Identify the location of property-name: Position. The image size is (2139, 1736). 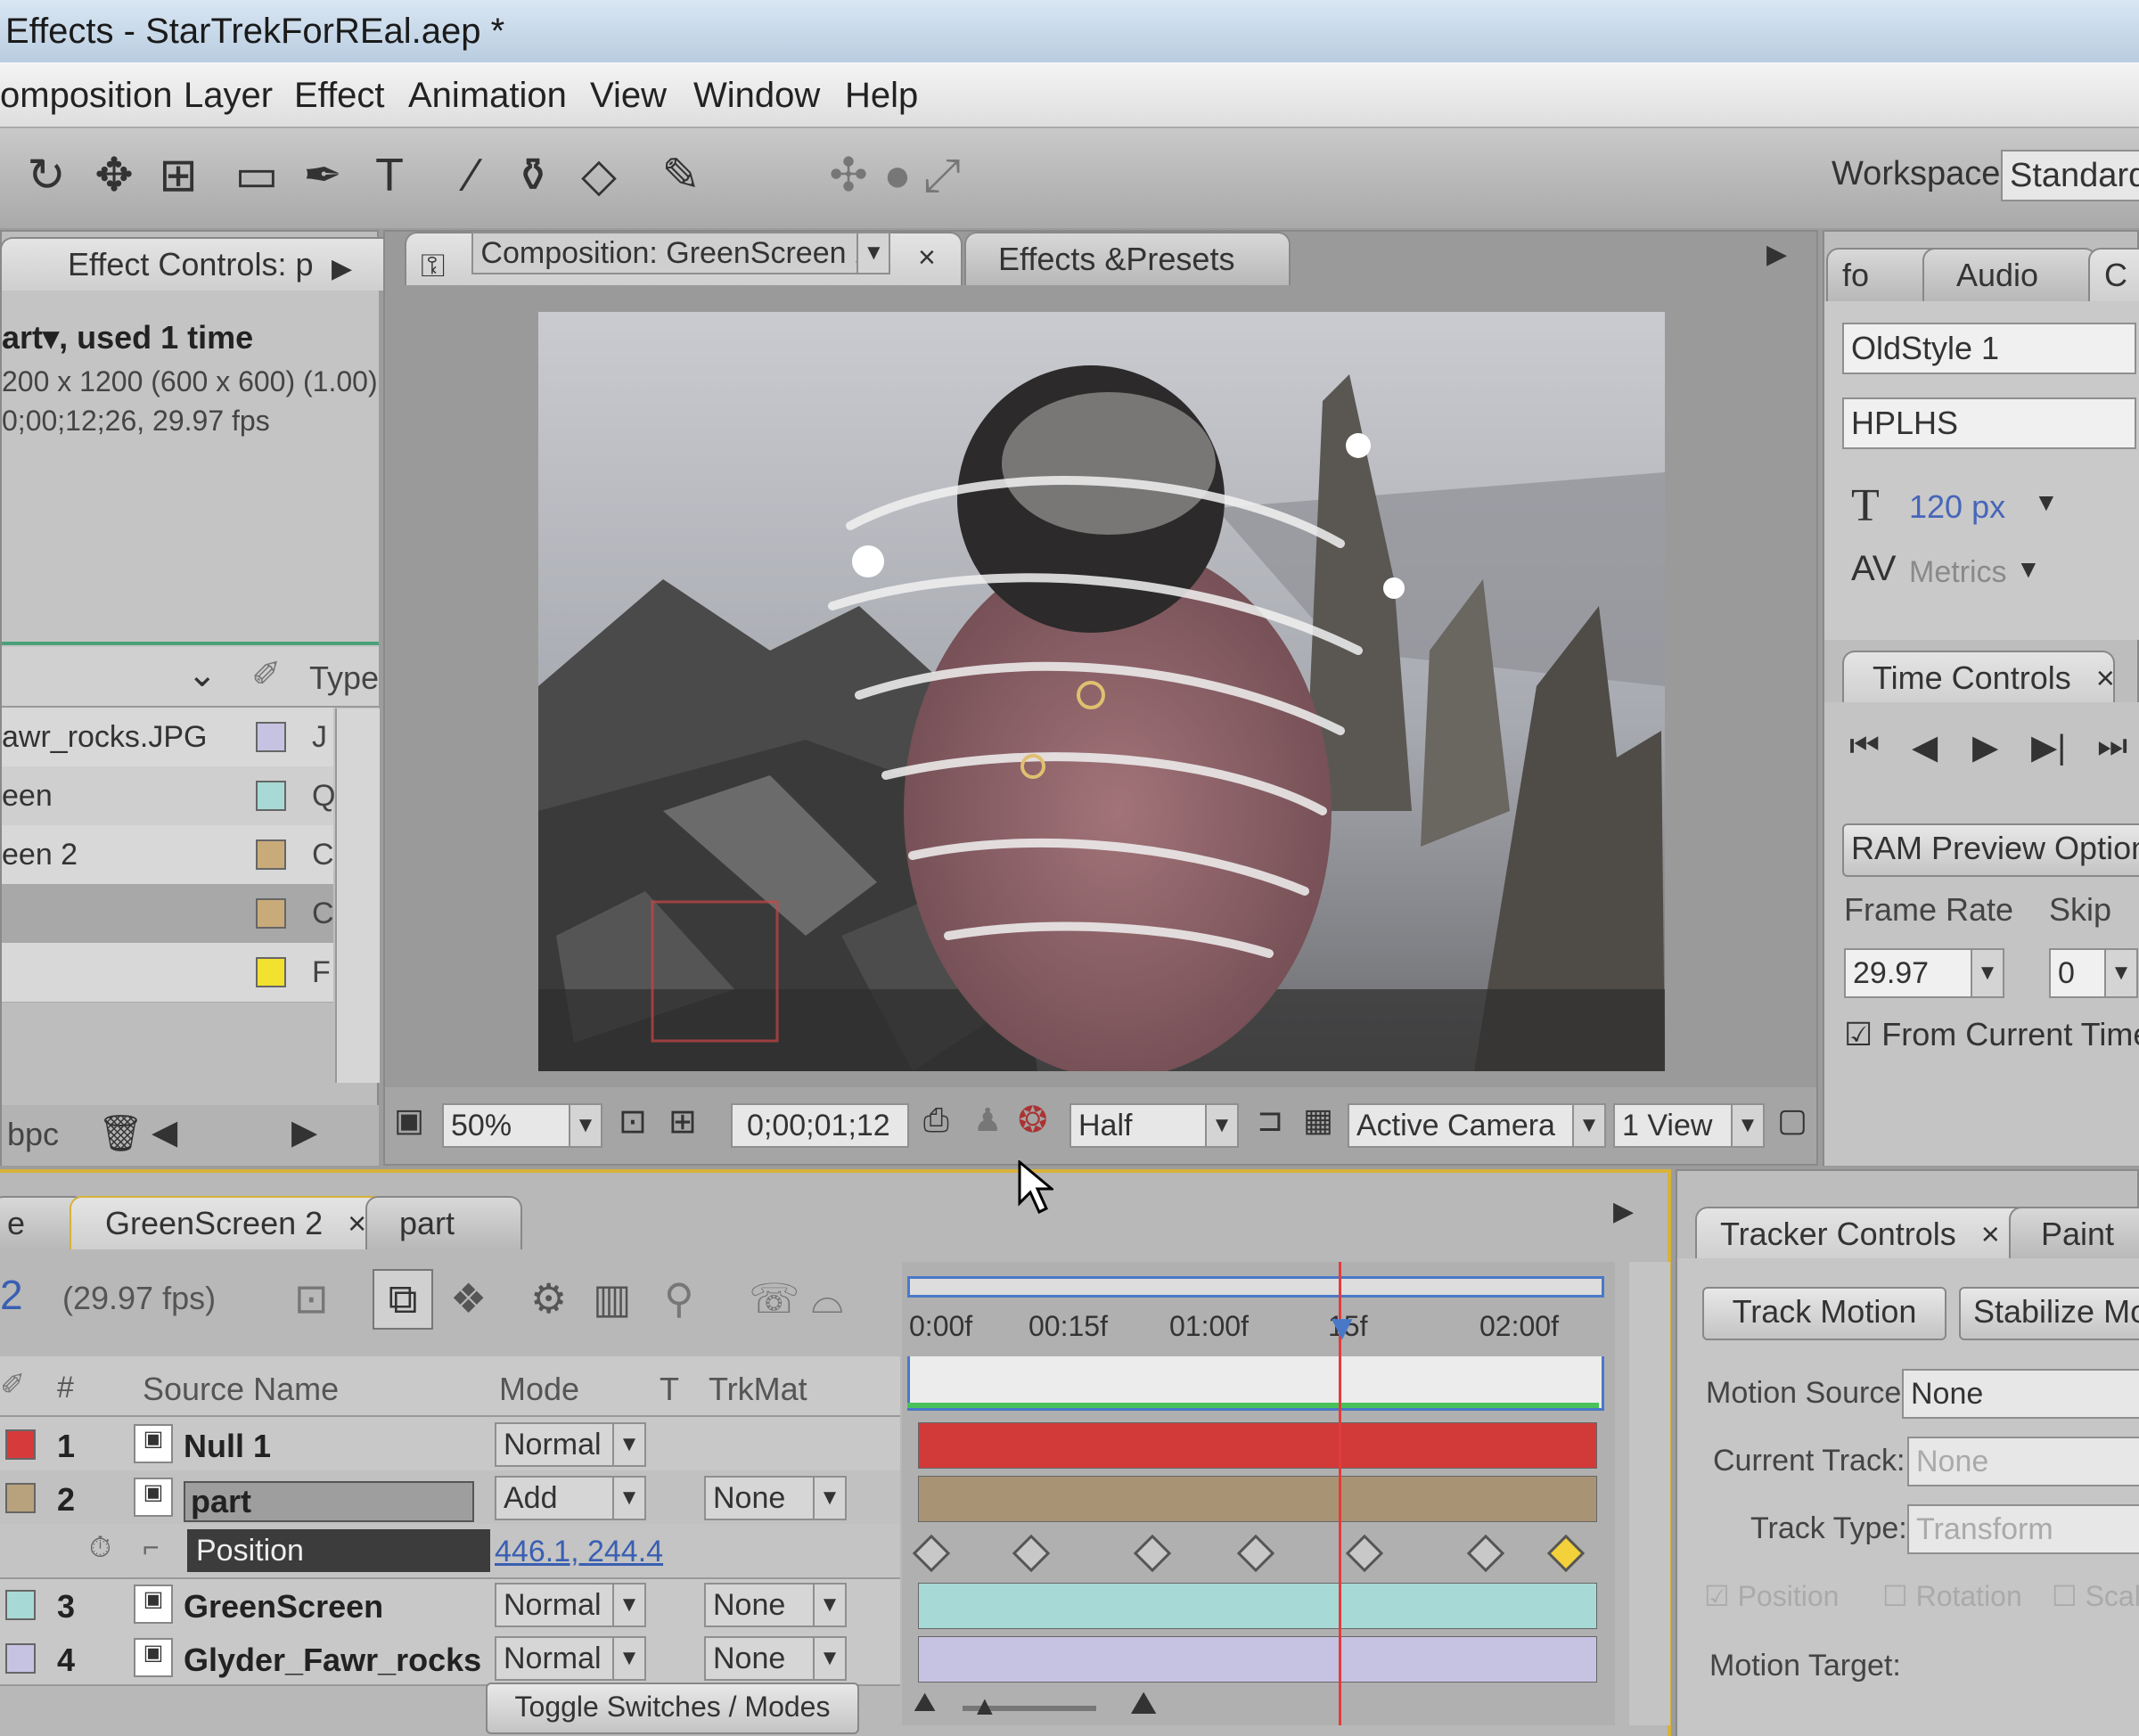
(338, 1551).